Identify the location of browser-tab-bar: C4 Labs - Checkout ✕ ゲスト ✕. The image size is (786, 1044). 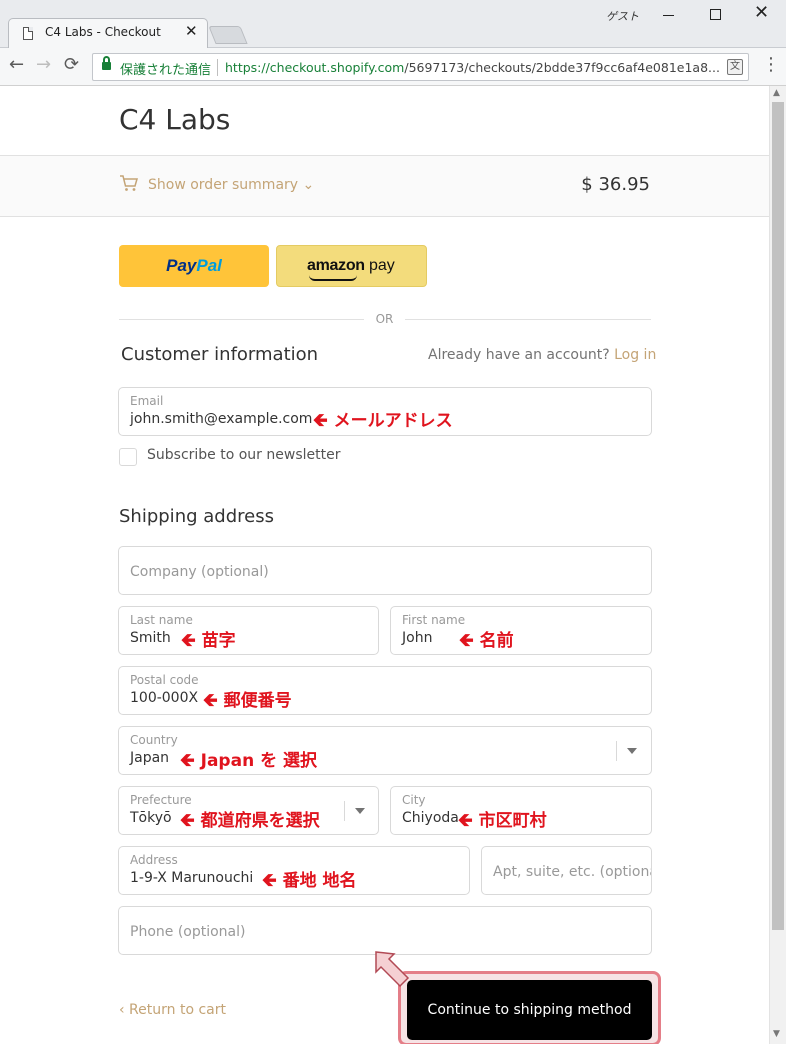
(393, 24).